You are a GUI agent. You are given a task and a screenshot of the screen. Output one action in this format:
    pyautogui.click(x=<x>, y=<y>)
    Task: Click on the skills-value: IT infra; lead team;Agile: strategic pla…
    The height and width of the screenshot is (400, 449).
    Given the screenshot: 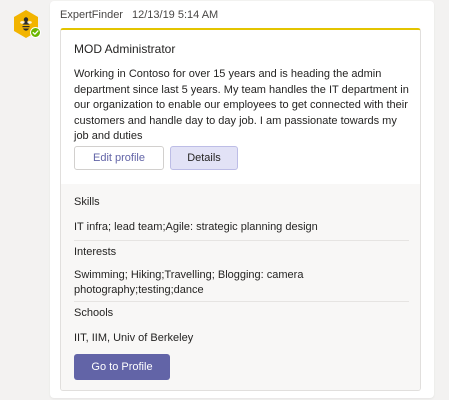 What is the action you would take?
    pyautogui.click(x=196, y=227)
    